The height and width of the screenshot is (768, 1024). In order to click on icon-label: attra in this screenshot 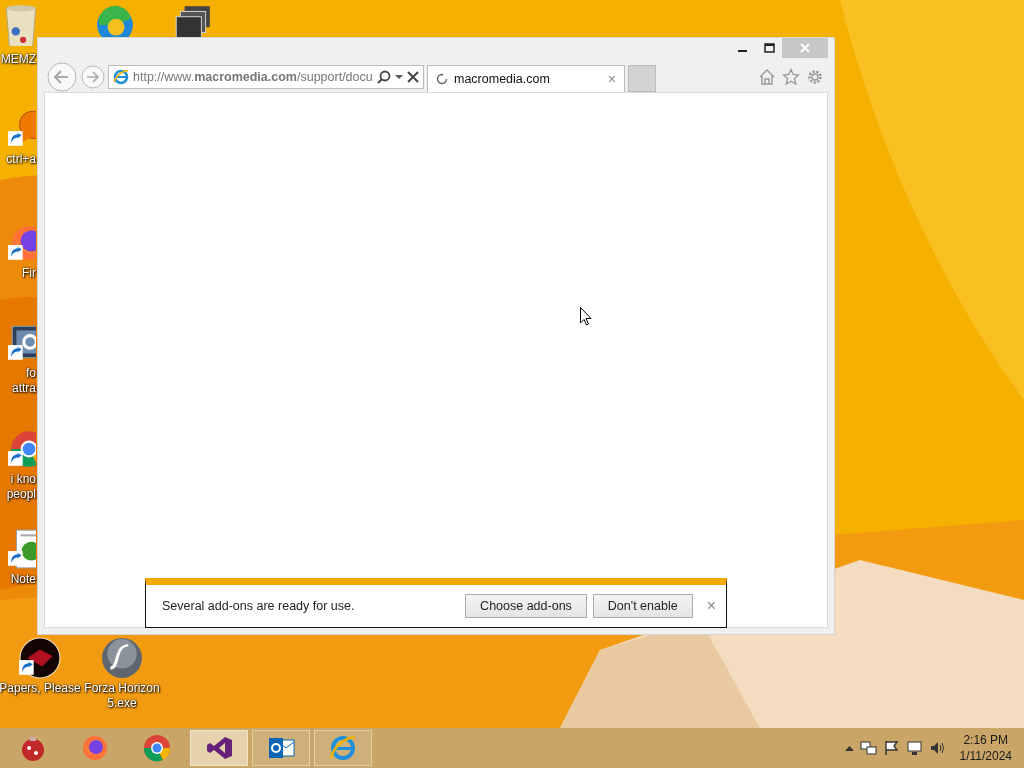, I will do `click(24, 388)`.